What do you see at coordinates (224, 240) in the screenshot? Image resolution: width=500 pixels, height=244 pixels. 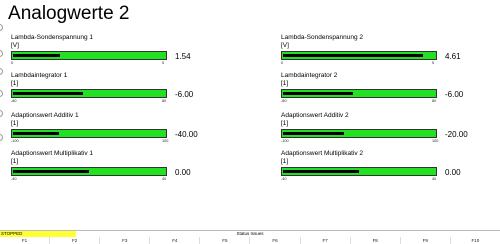 I see `function-key-f5: F5` at bounding box center [224, 240].